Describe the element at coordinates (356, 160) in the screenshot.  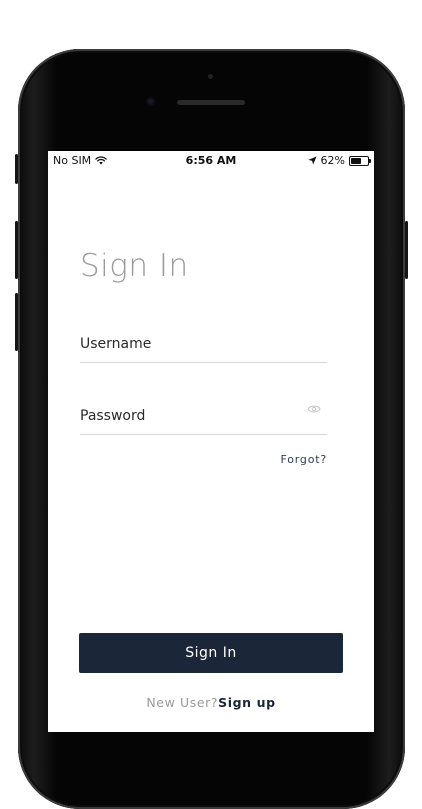
I see `battery-fill` at that location.